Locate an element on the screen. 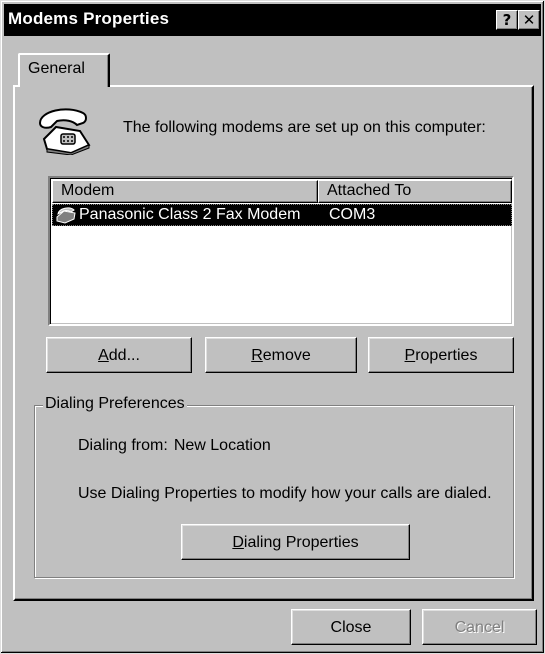 The height and width of the screenshot is (654, 545). add-mnemonic: A is located at coordinates (103, 355).